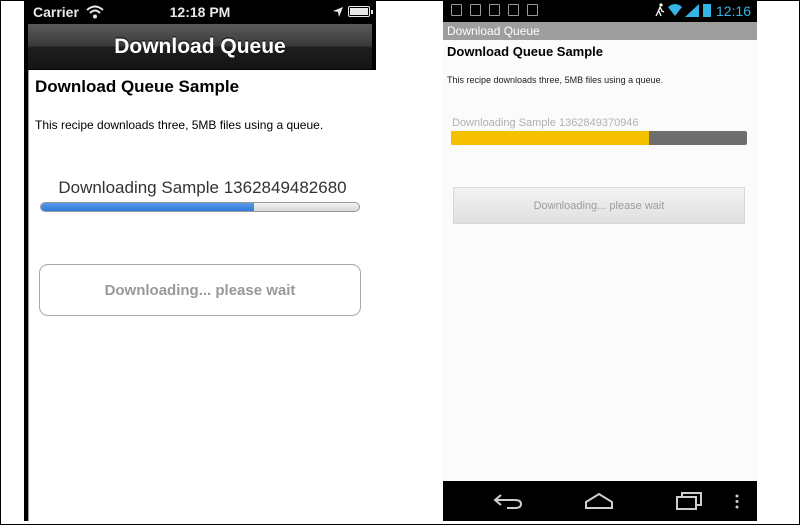 This screenshot has height=525, width=800. Describe the element at coordinates (508, 501) in the screenshot. I see `back-icon` at that location.